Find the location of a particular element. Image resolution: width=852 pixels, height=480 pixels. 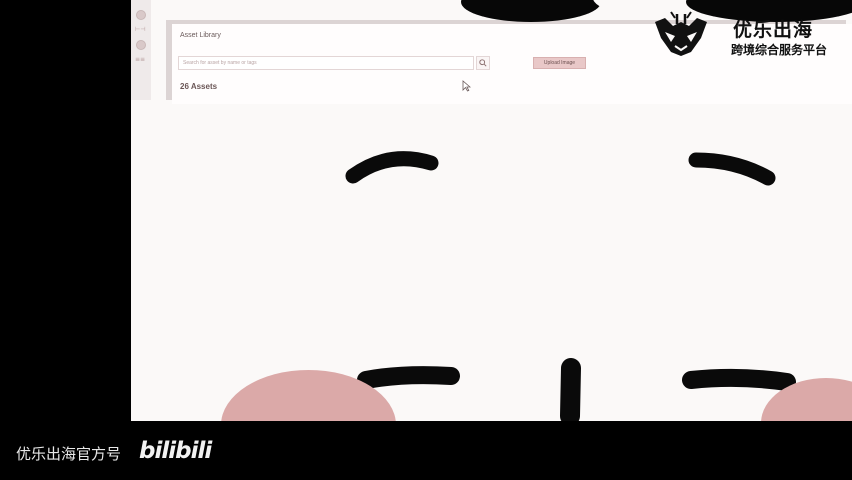

logo-lion-icon is located at coordinates (681, 33).